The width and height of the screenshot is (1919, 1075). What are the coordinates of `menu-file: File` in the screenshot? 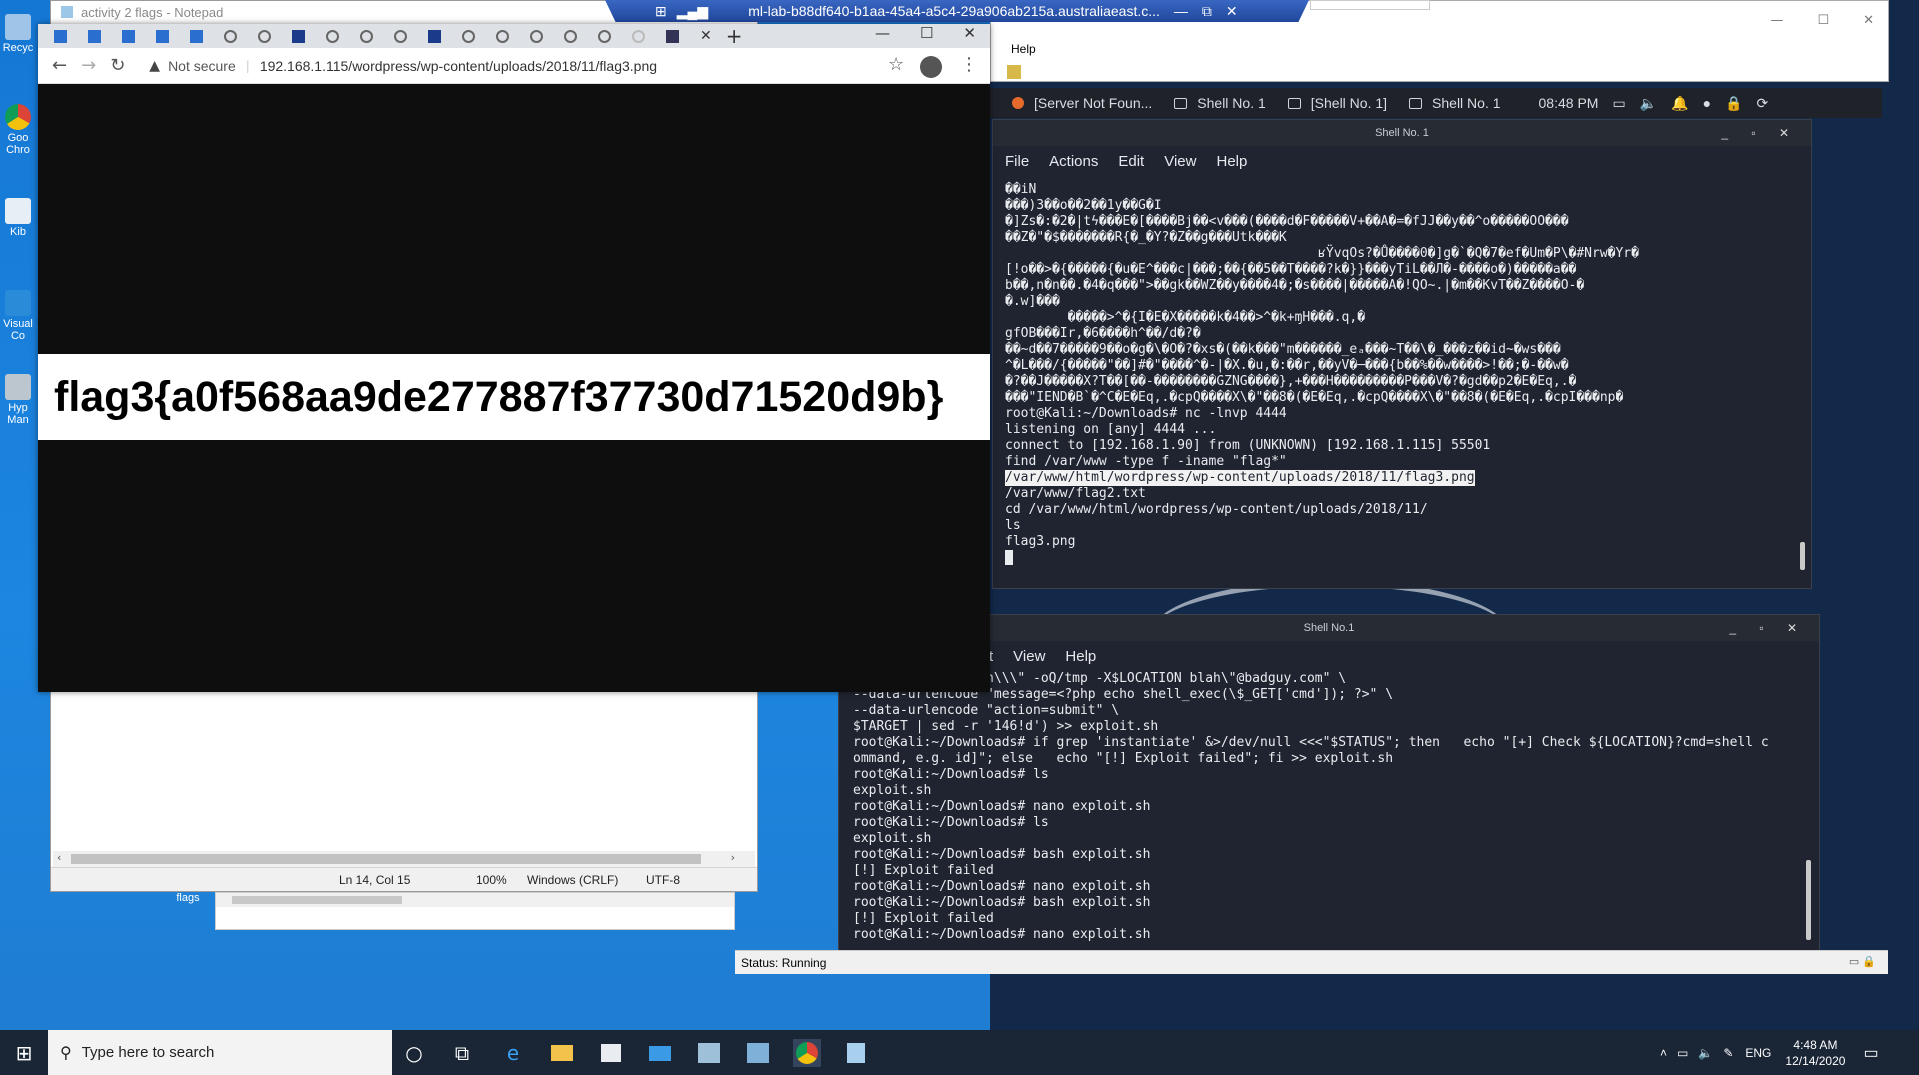 It's located at (1017, 161).